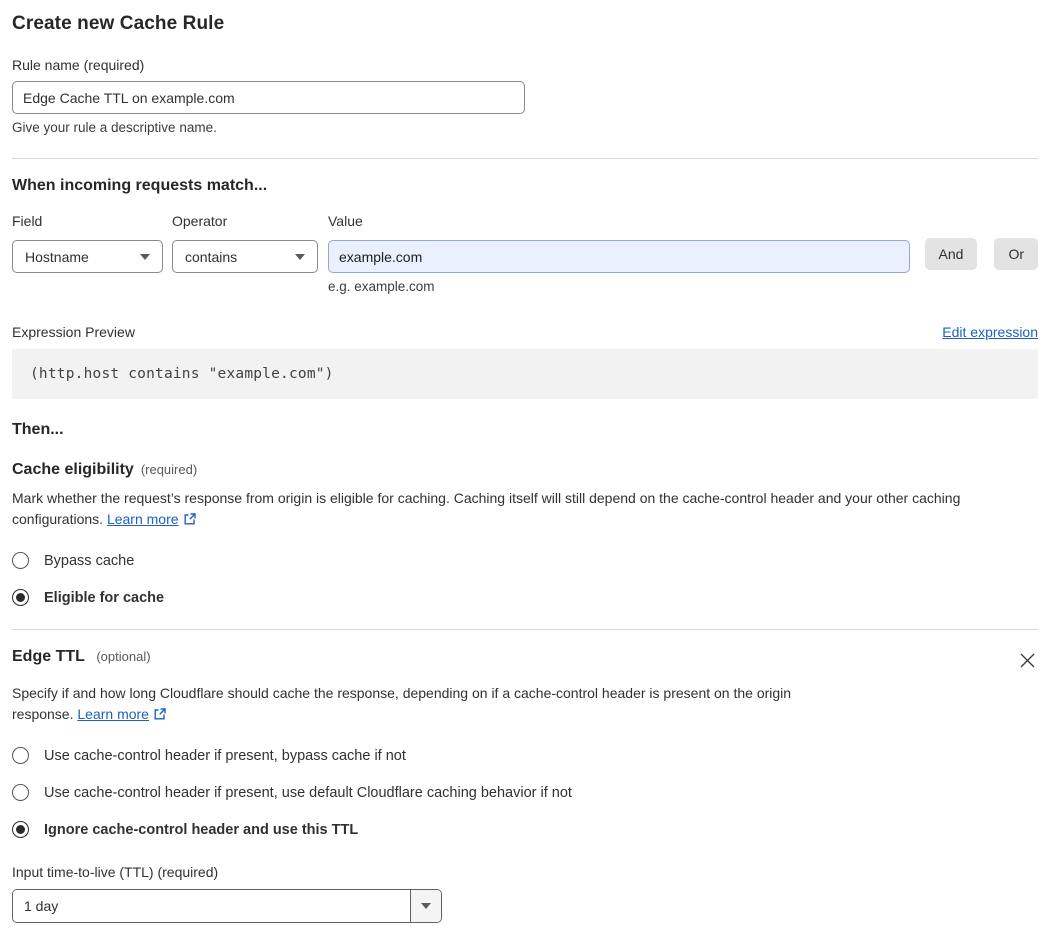 The width and height of the screenshot is (1058, 935). What do you see at coordinates (268, 97) in the screenshot?
I see `rule-name-input` at bounding box center [268, 97].